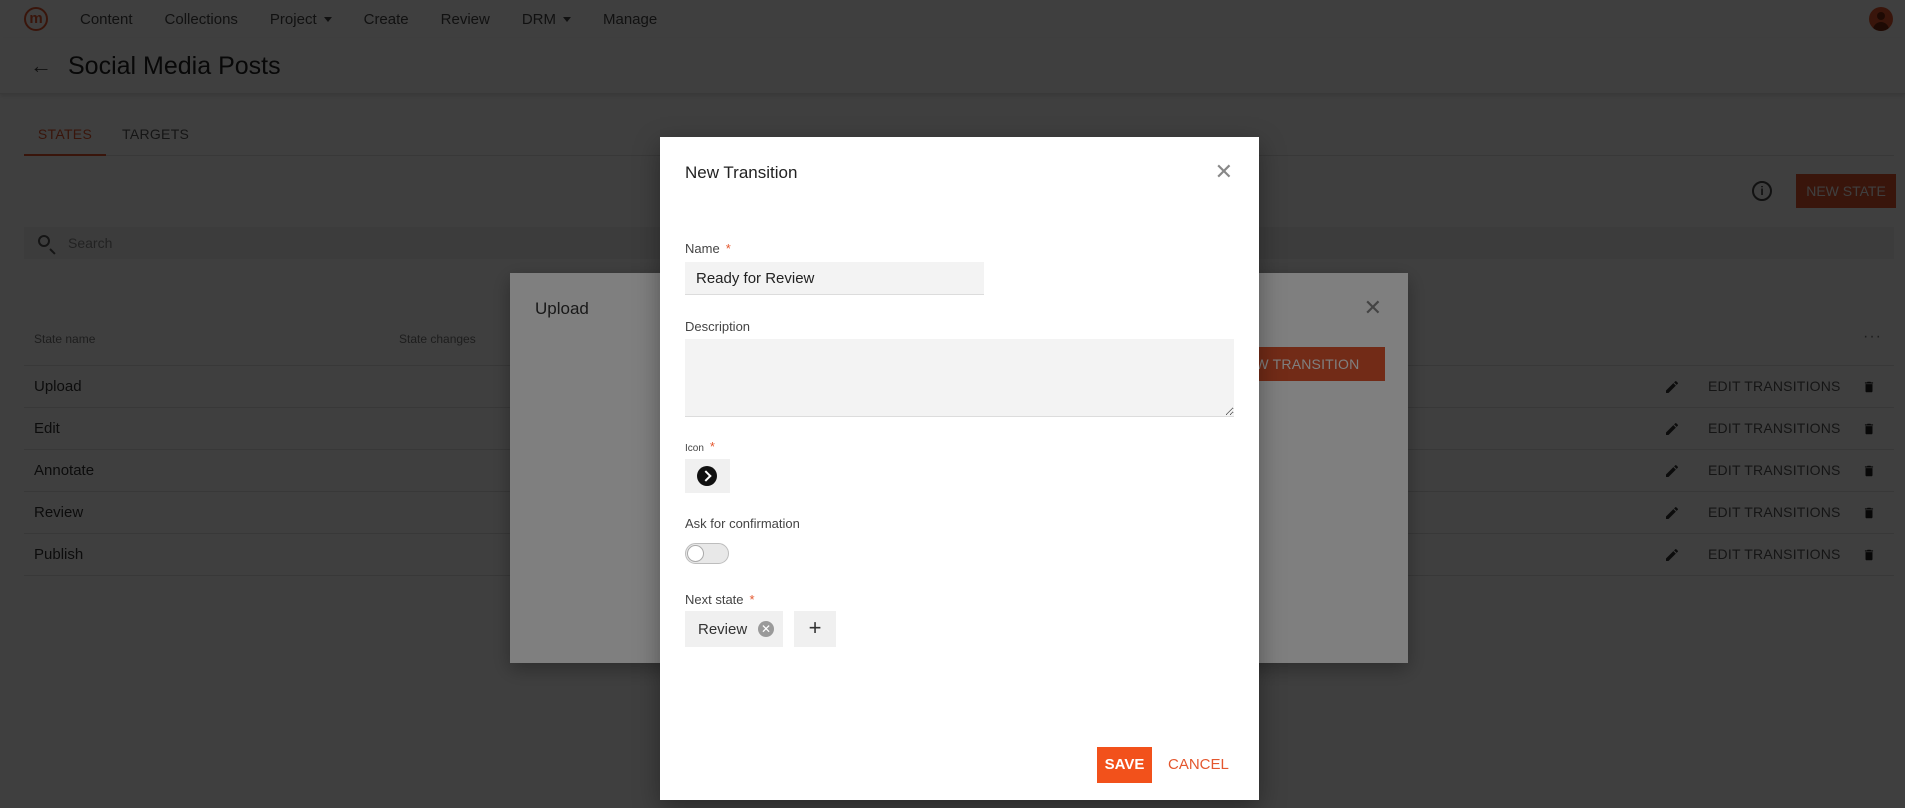  What do you see at coordinates (815, 629) in the screenshot?
I see `add-next-state-button: +` at bounding box center [815, 629].